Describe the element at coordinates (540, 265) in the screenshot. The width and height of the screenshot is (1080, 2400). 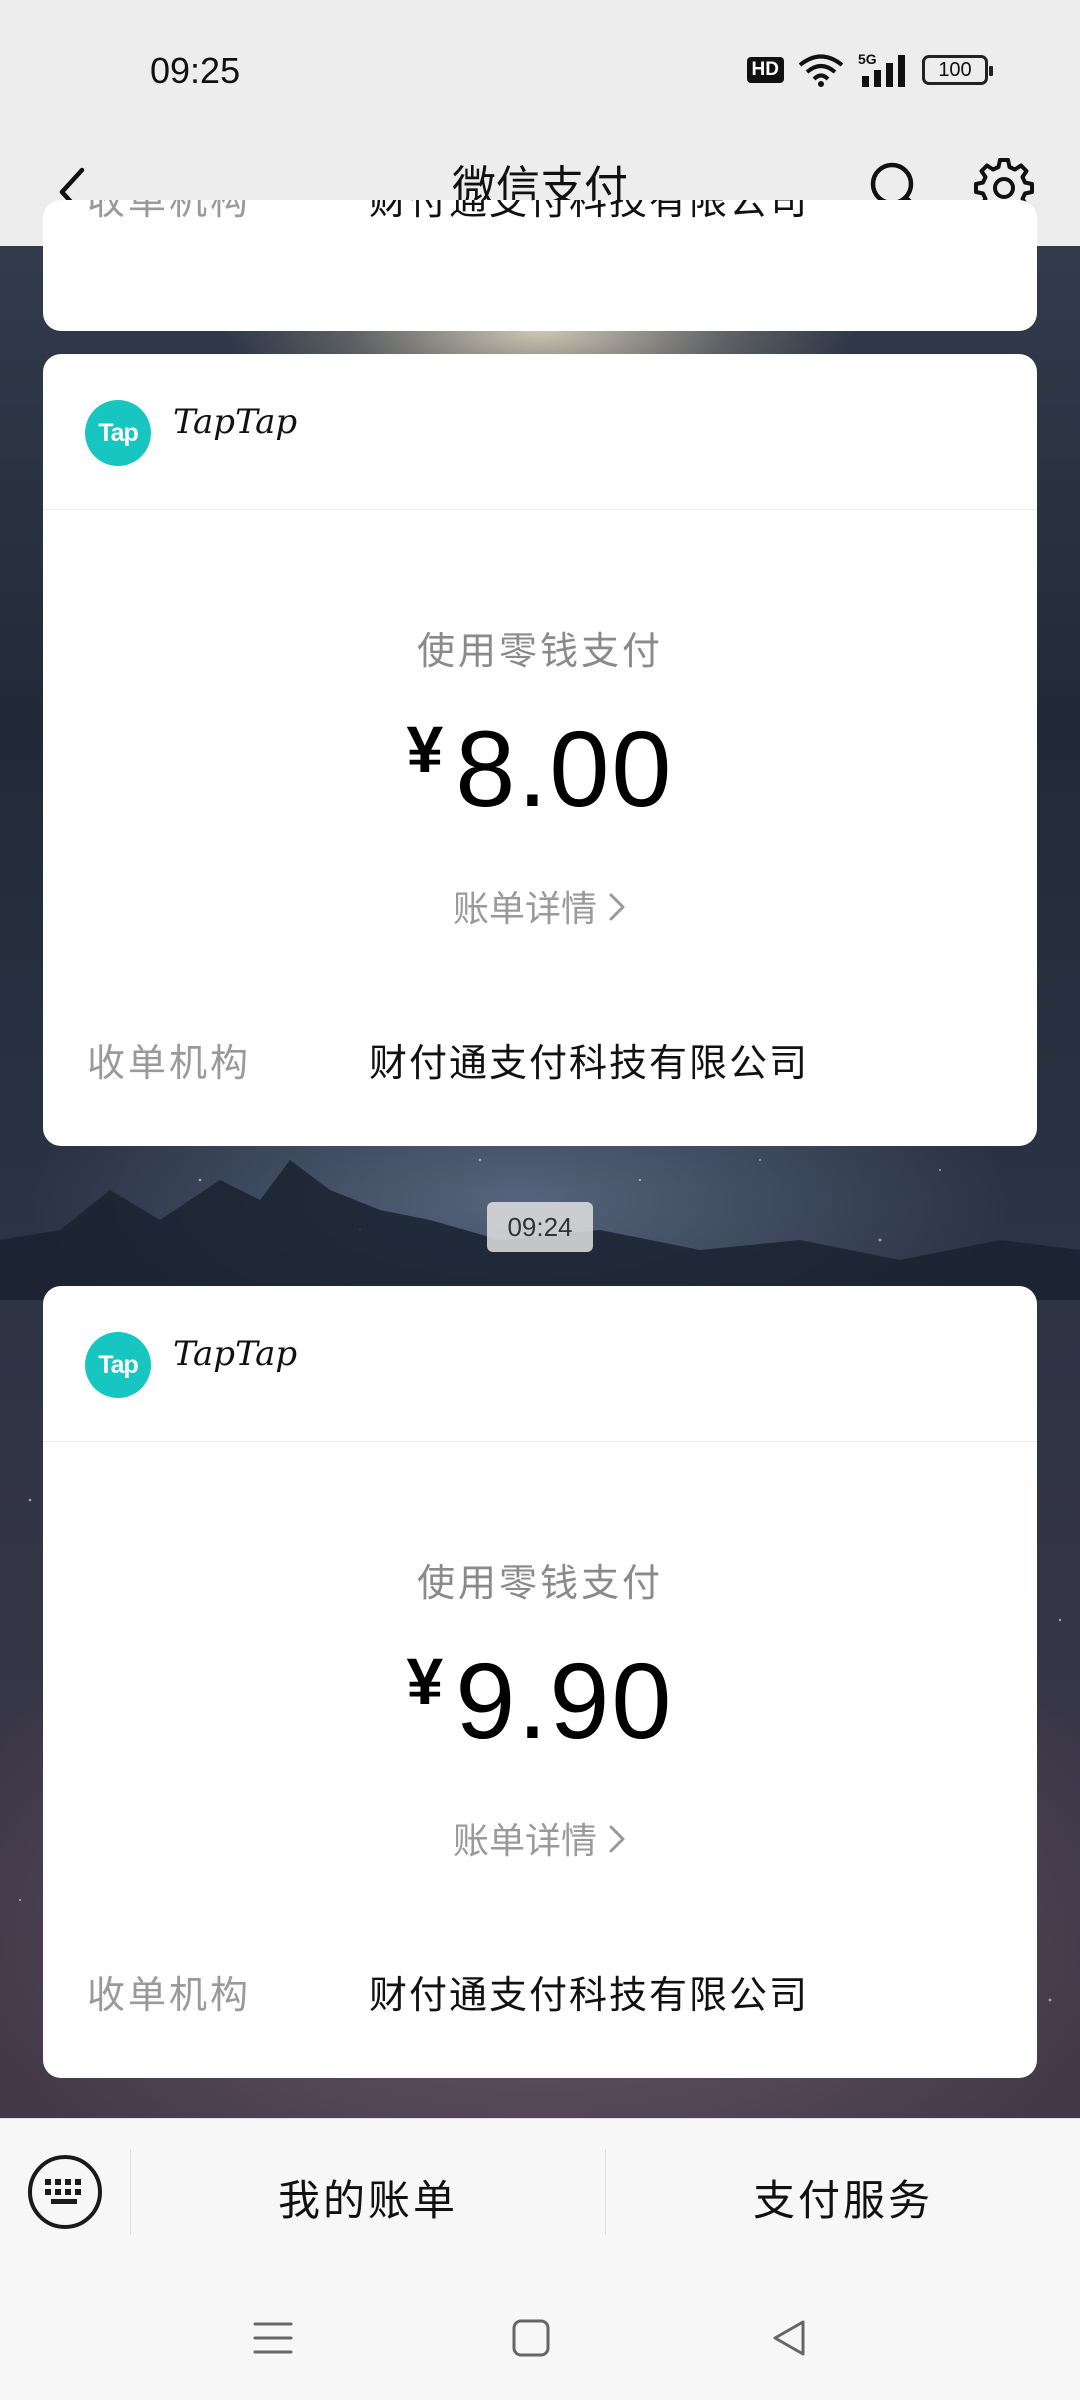
I see `payment-card-partial: 收单机构 财付通支付科技有限公司` at that location.